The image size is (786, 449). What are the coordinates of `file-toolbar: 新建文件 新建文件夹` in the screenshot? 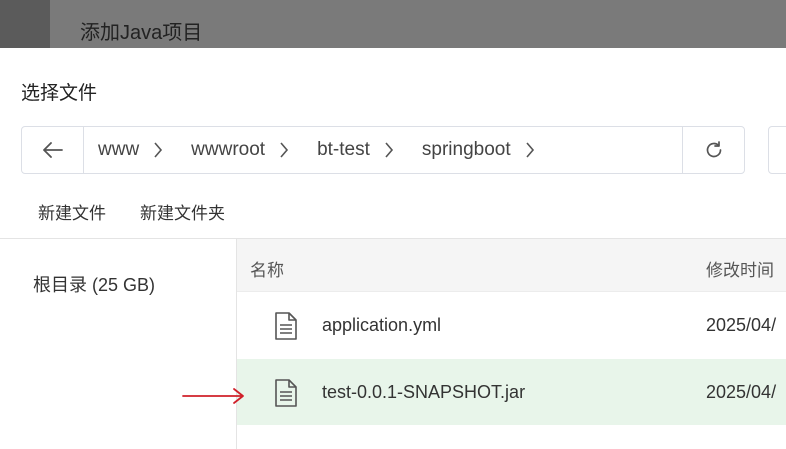 It's located at (131, 211).